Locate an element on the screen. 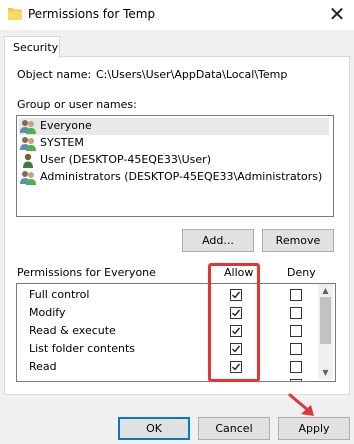 The image size is (354, 444). allow-column-highlight is located at coordinates (234, 322).